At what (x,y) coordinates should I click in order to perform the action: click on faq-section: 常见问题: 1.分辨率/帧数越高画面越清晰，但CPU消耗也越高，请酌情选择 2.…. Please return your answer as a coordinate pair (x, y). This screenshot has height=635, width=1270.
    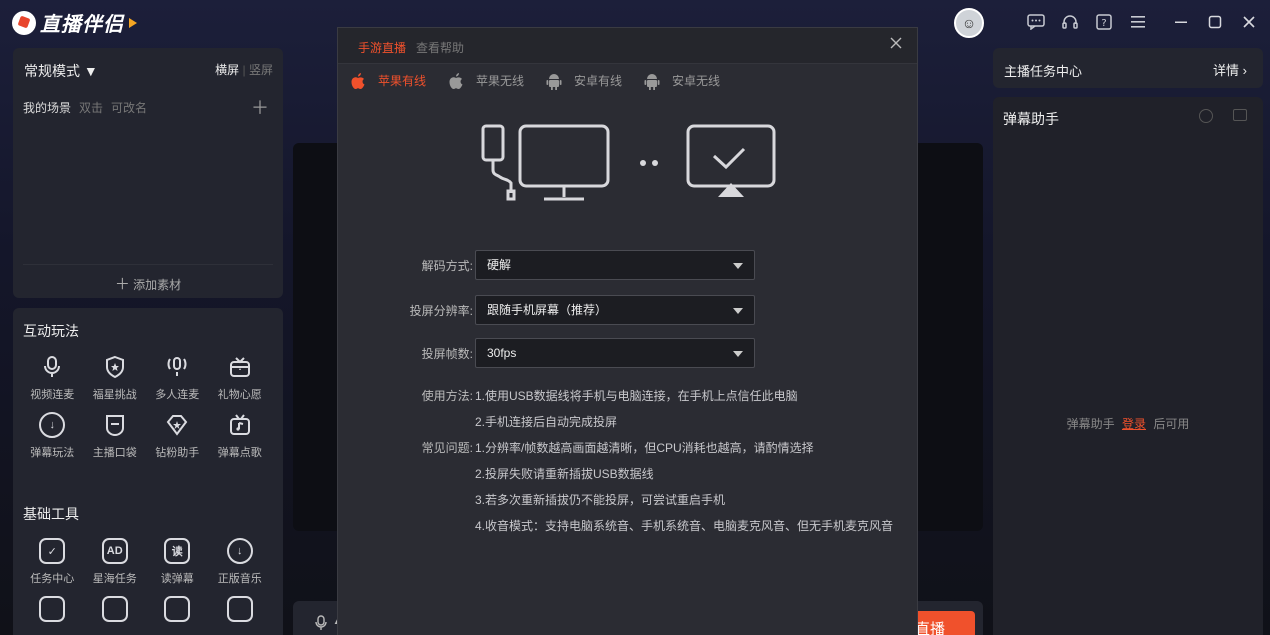
    Looking at the image, I should click on (627, 485).